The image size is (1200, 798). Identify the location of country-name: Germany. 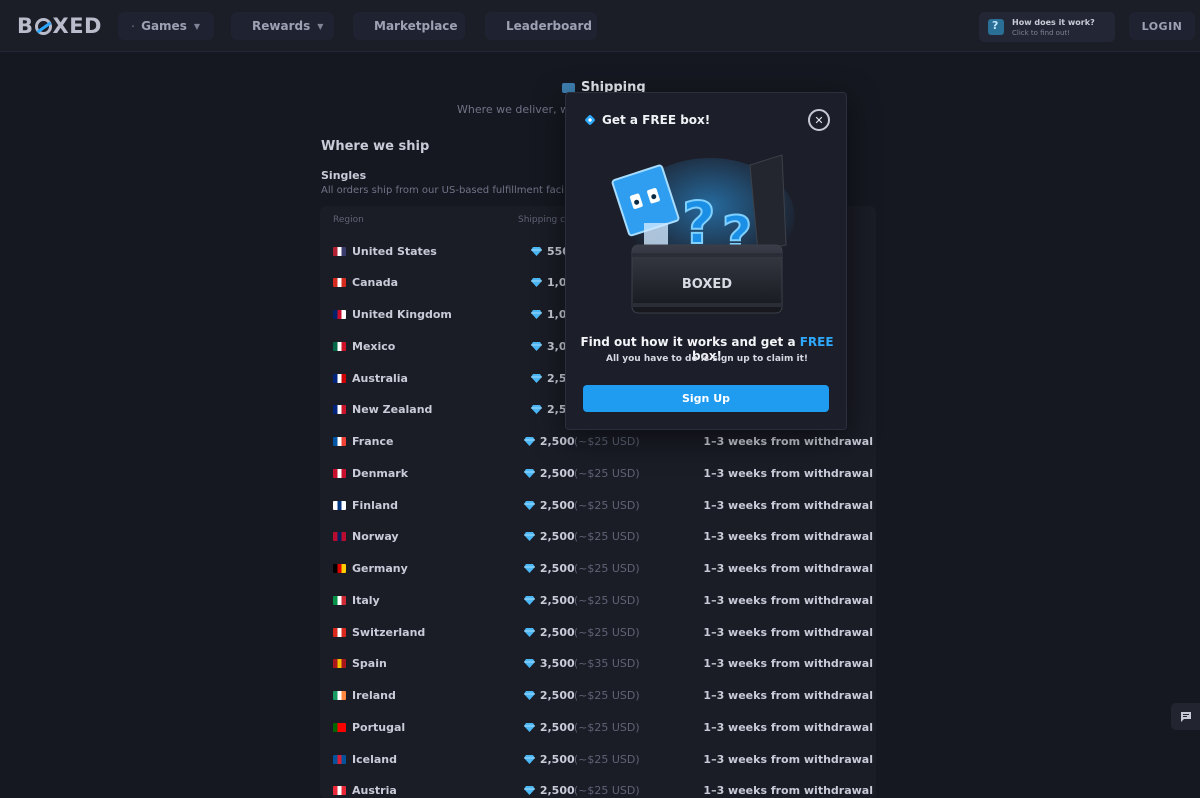
(380, 568).